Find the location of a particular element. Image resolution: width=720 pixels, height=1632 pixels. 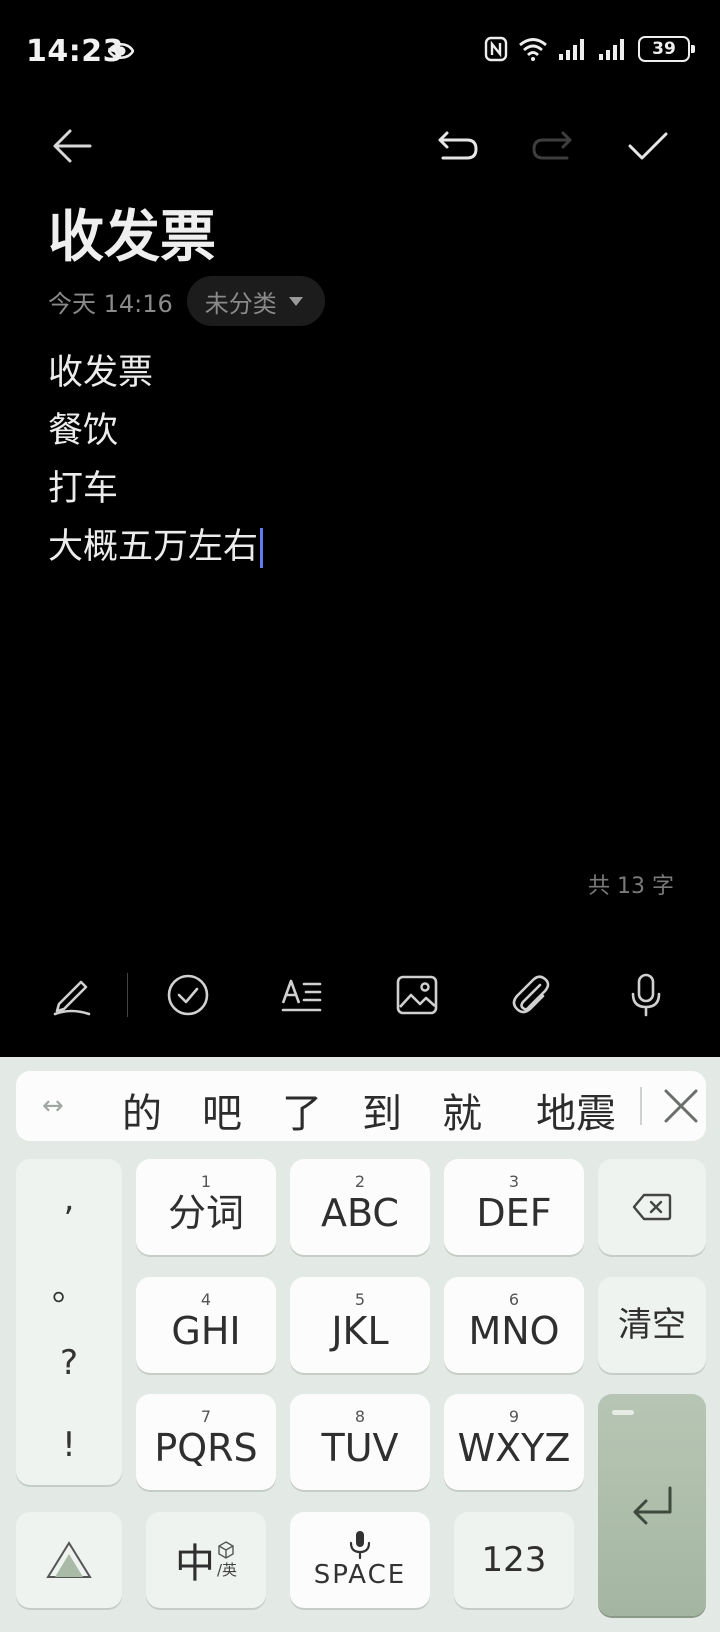

key-4: 4 GHI is located at coordinates (206, 1325).